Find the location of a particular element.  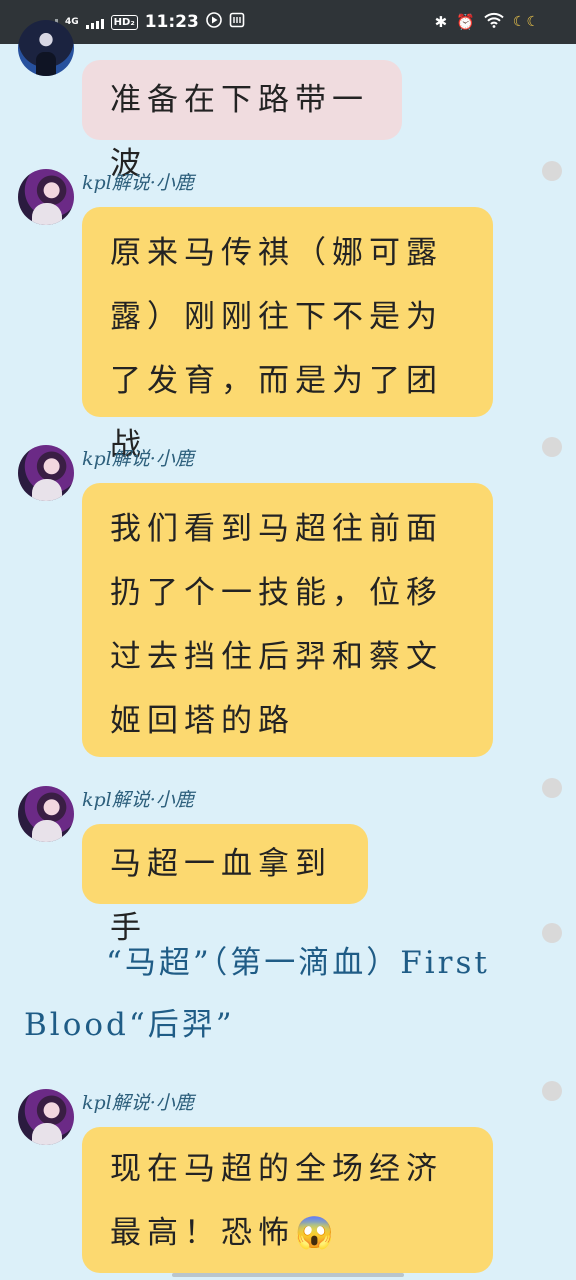

message-text: 原来马传祺（娜可露露）刚刚往下不是为了发育，而是为了团战 is located at coordinates (276, 349).